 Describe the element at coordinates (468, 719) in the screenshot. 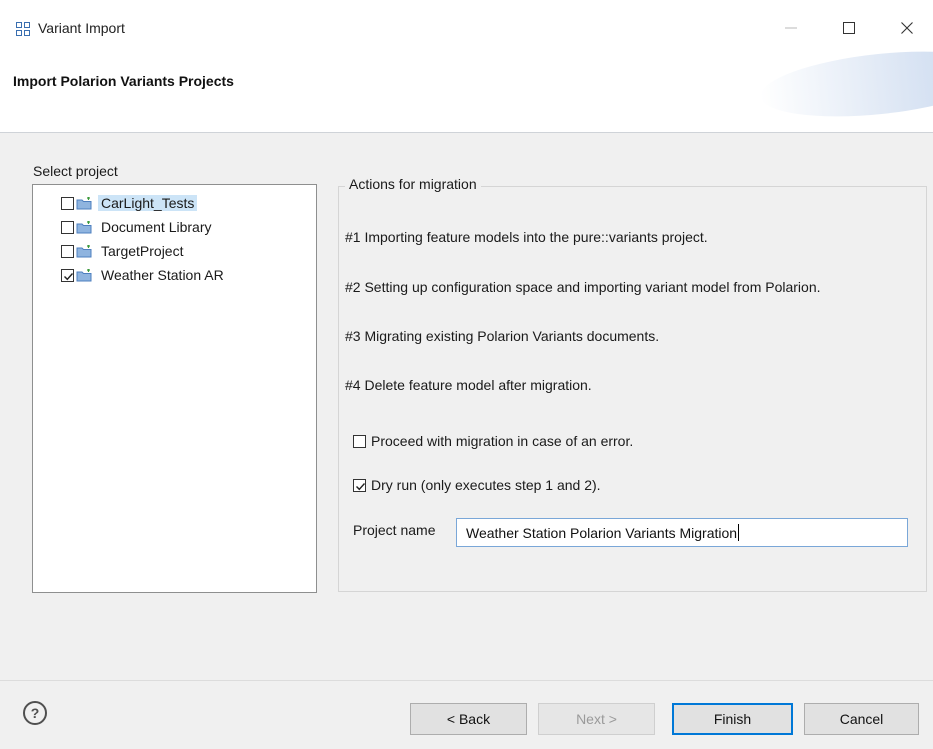

I see `back-button: < Back` at that location.